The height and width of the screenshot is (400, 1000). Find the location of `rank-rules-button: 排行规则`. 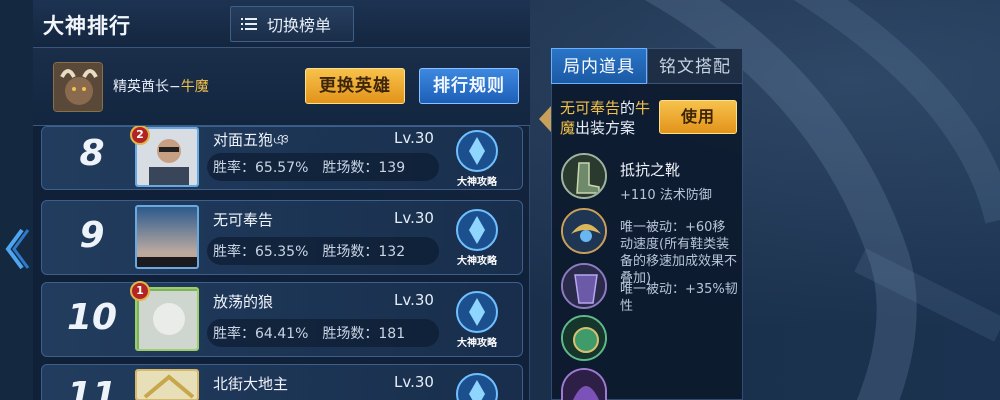

rank-rules-button: 排行规则 is located at coordinates (469, 86).